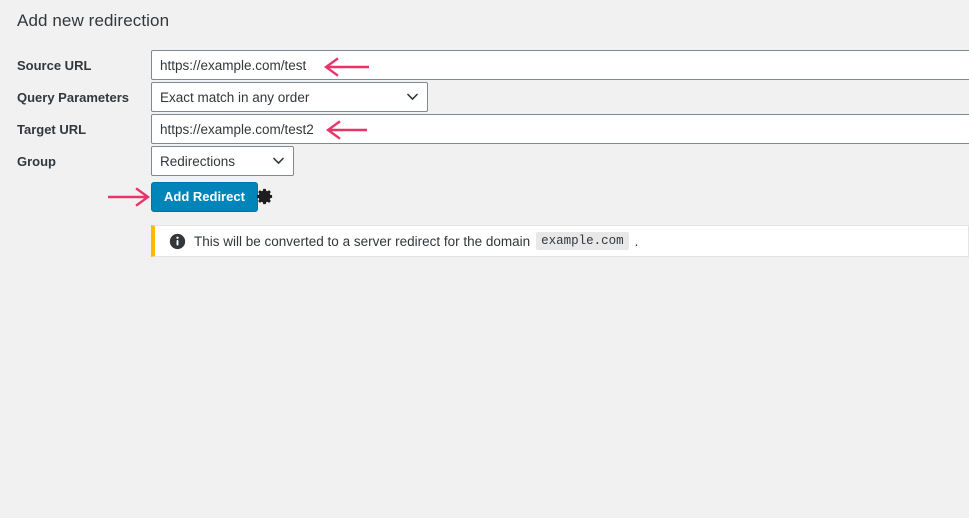  I want to click on query-parameters-select: Exact match in any order, so click(289, 97).